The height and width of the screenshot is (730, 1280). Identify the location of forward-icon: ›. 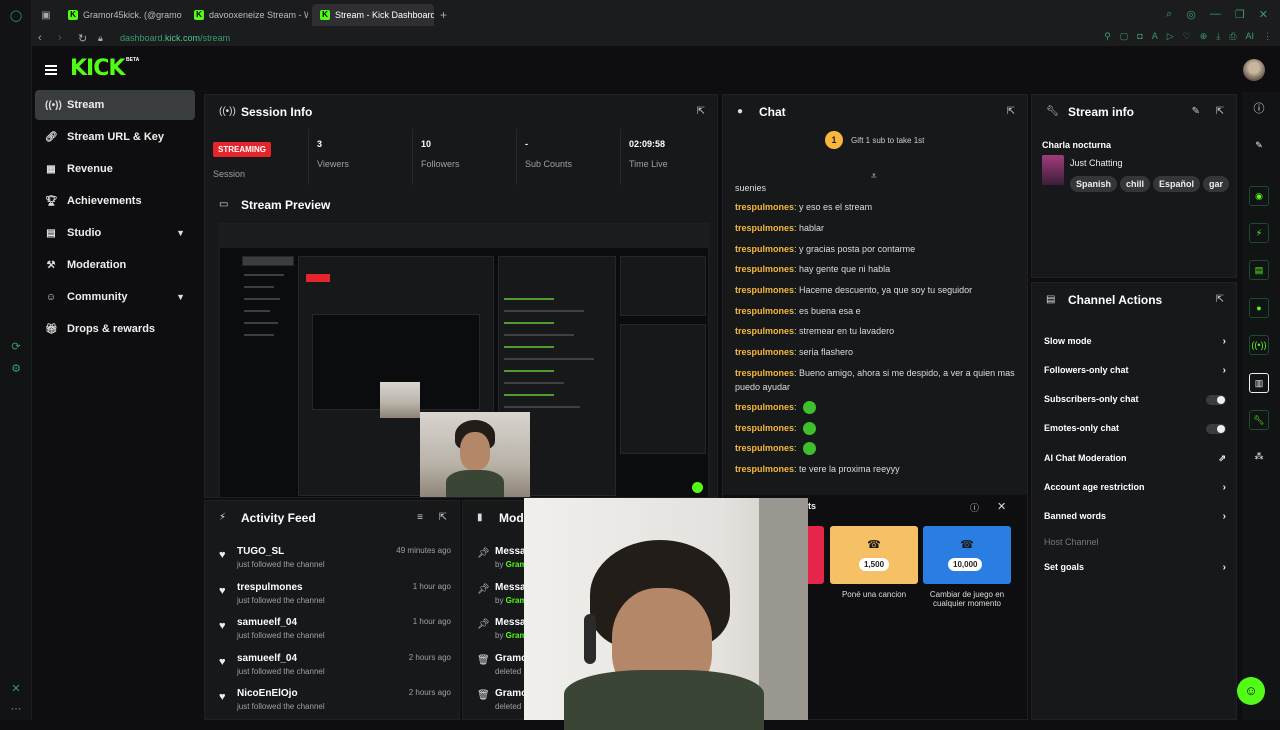
(65, 38).